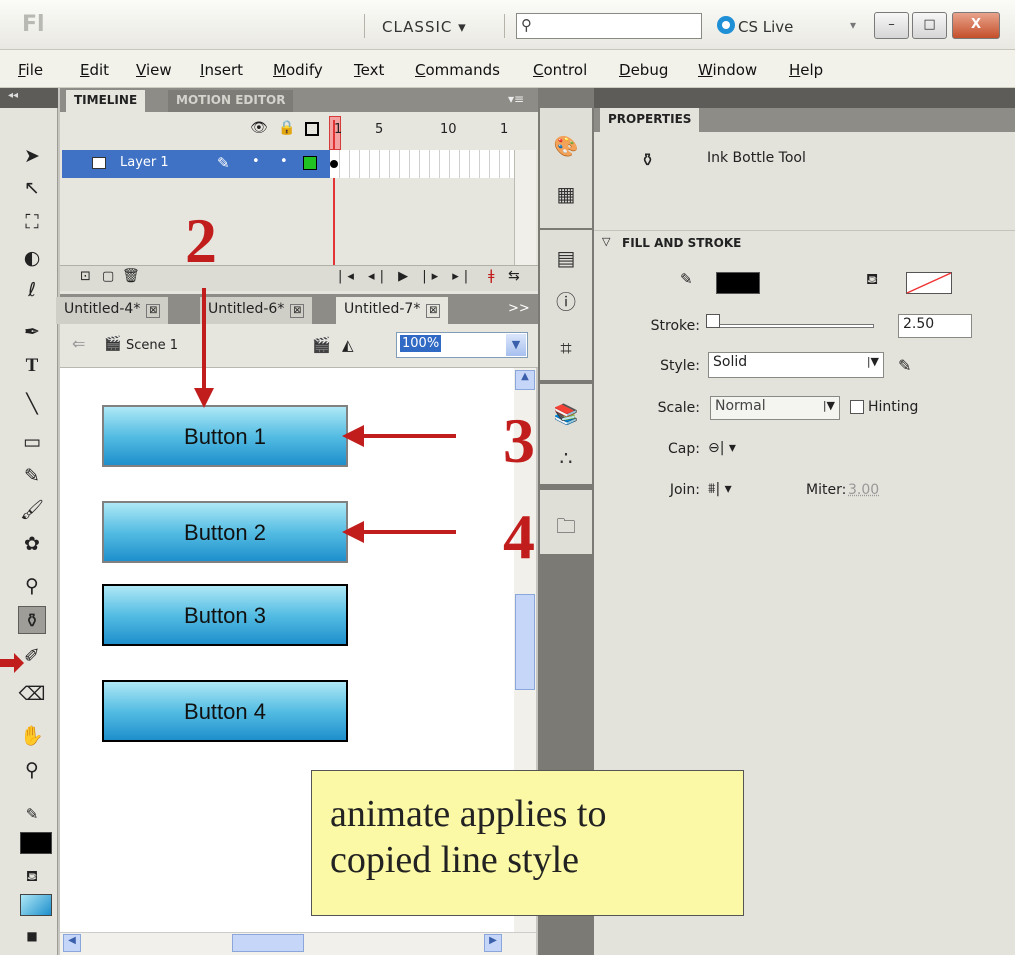 This screenshot has width=1015, height=955. Describe the element at coordinates (566, 414) in the screenshot. I see `library-icon: 📚` at that location.